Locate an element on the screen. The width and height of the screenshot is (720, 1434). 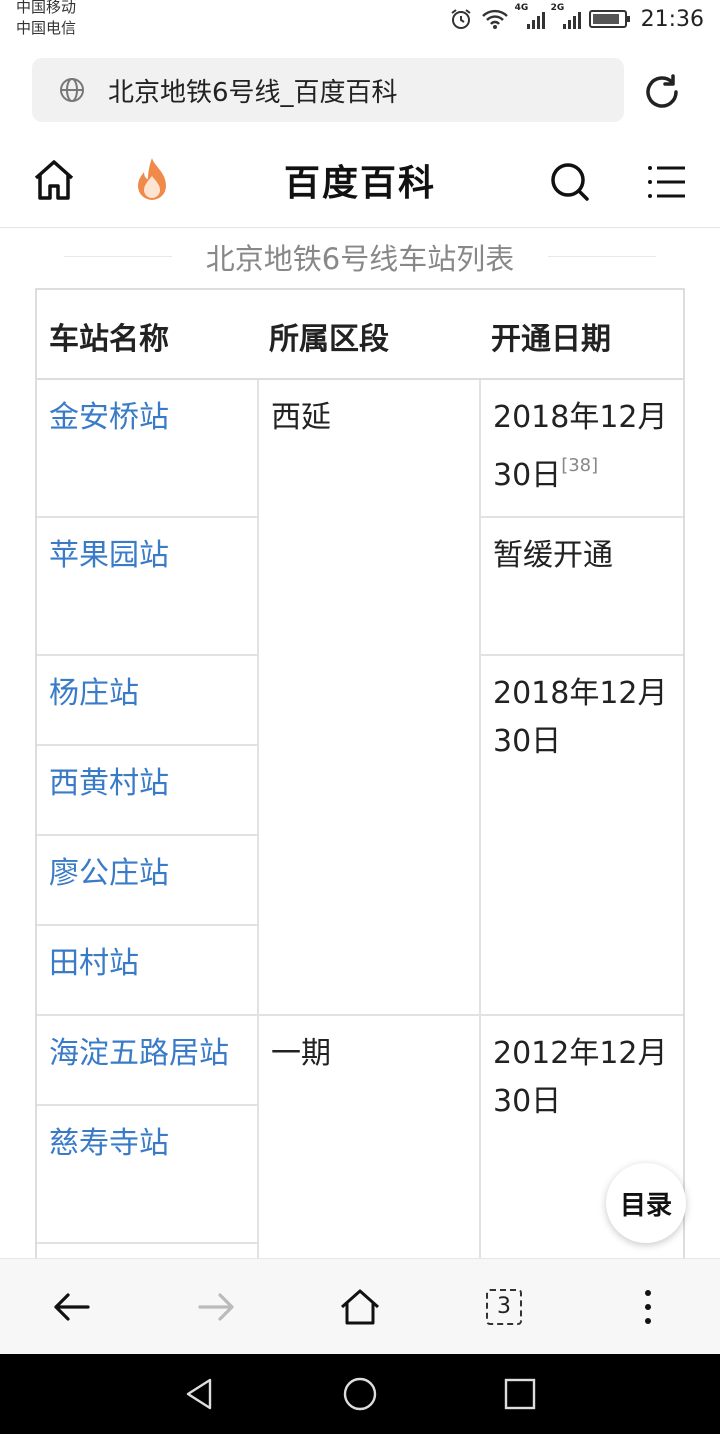
station-link: 西黄村站 is located at coordinates (148, 791).